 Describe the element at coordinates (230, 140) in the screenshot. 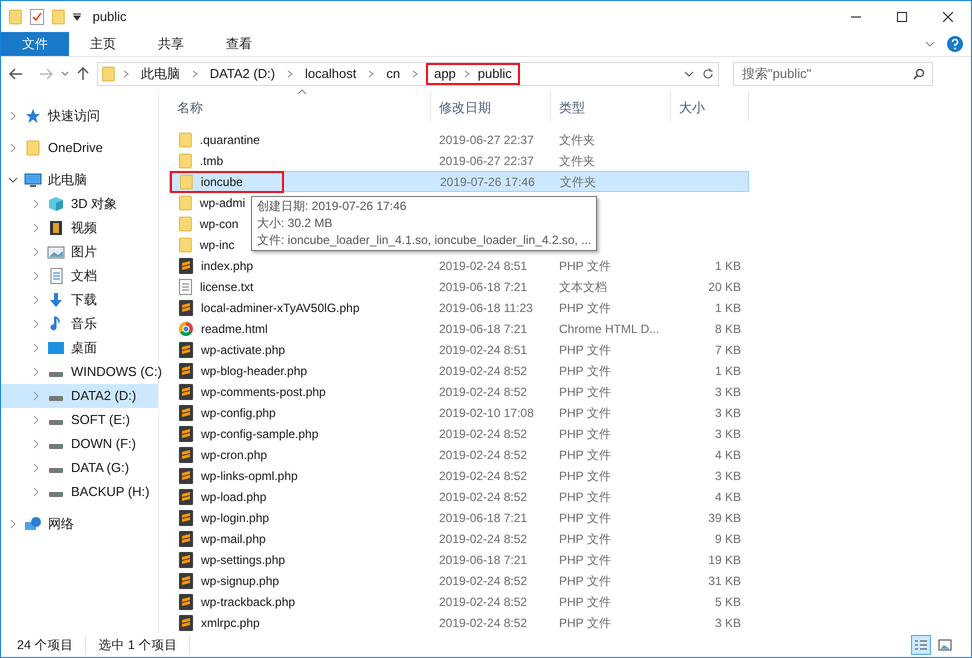

I see `file-name: .quarantine` at that location.